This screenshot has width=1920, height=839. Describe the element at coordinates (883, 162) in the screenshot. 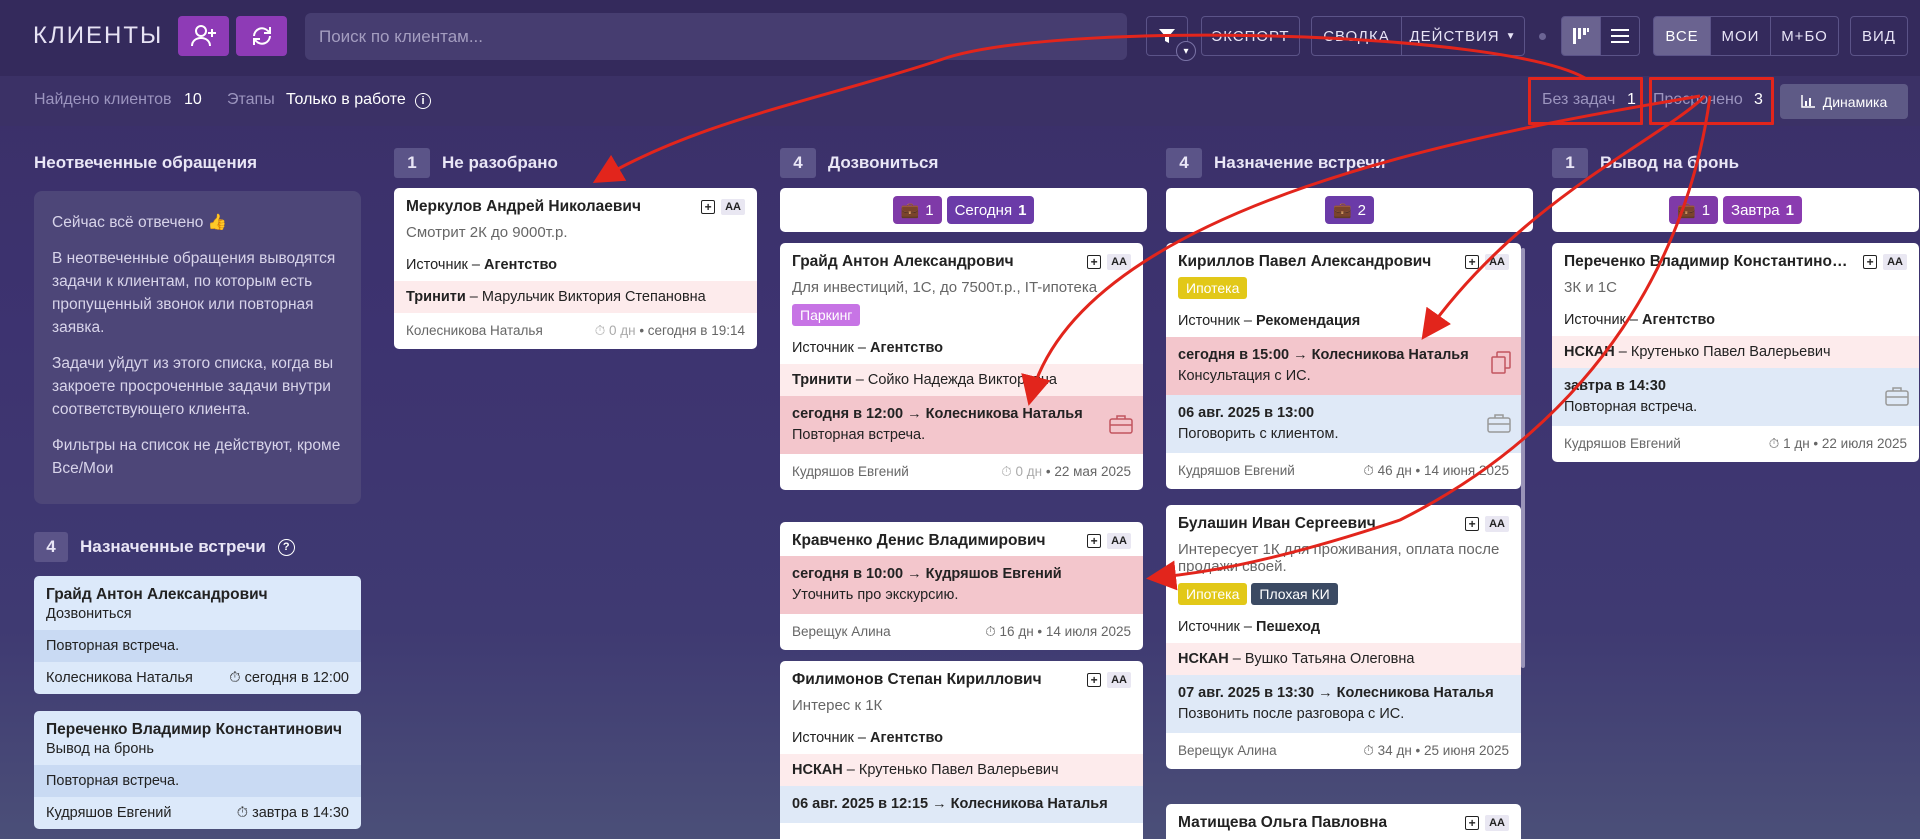

I see `column-title: Дозвониться` at that location.